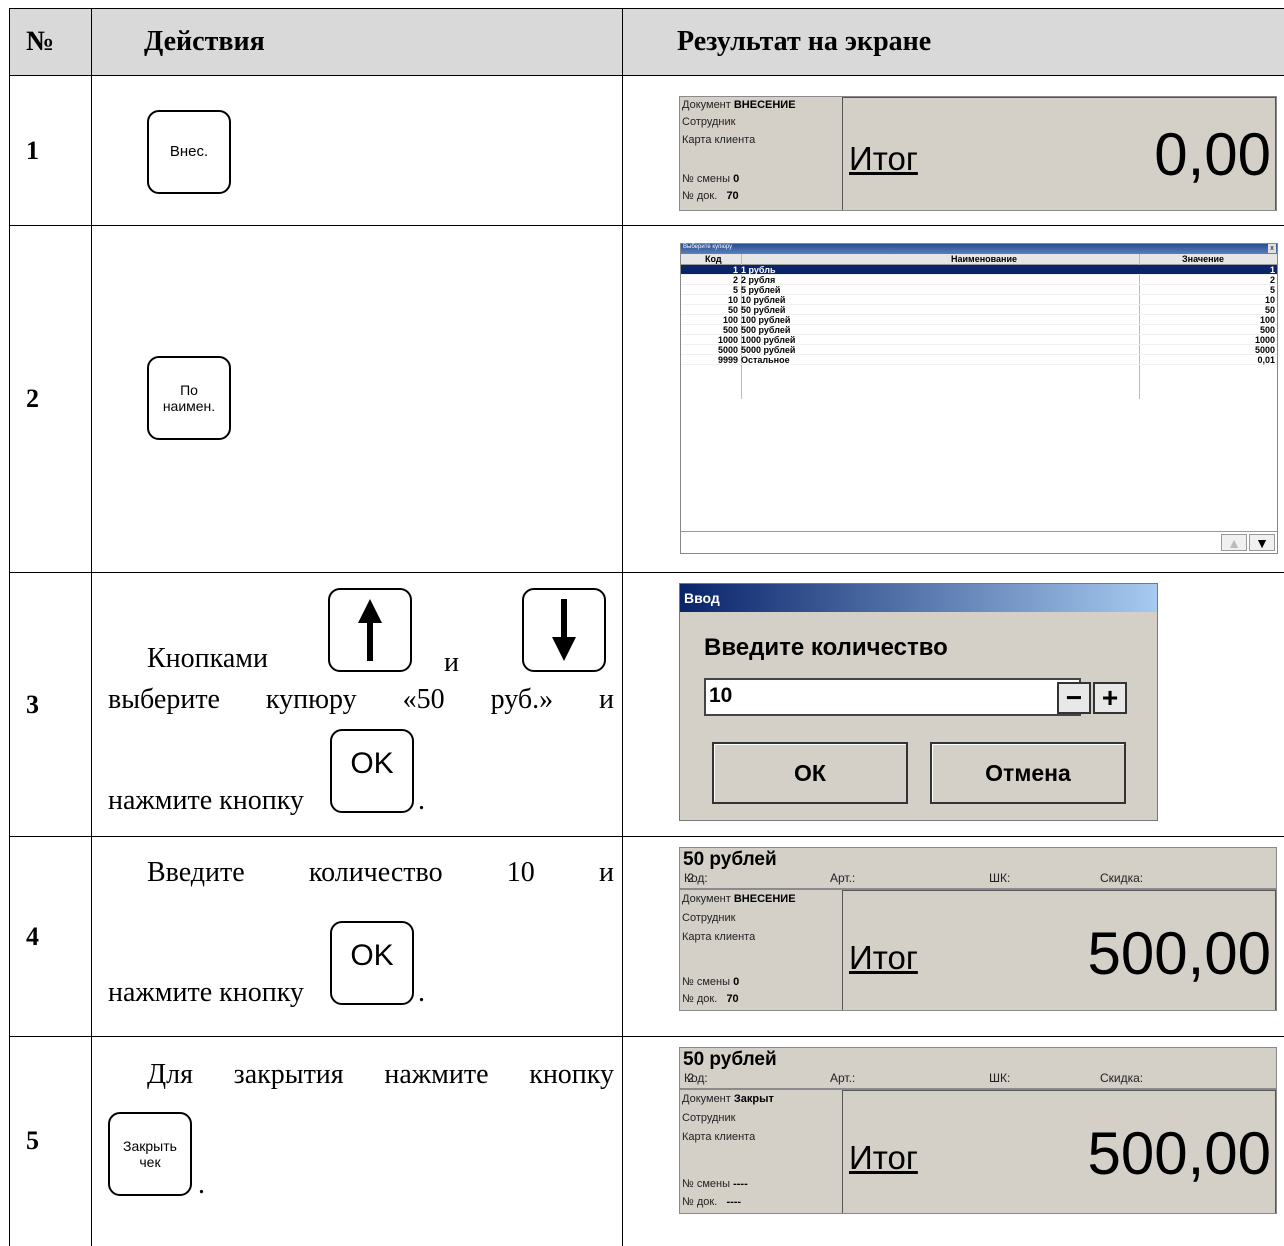  Describe the element at coordinates (765, 320) in the screenshot. I see `item-name: 100 рублей` at that location.